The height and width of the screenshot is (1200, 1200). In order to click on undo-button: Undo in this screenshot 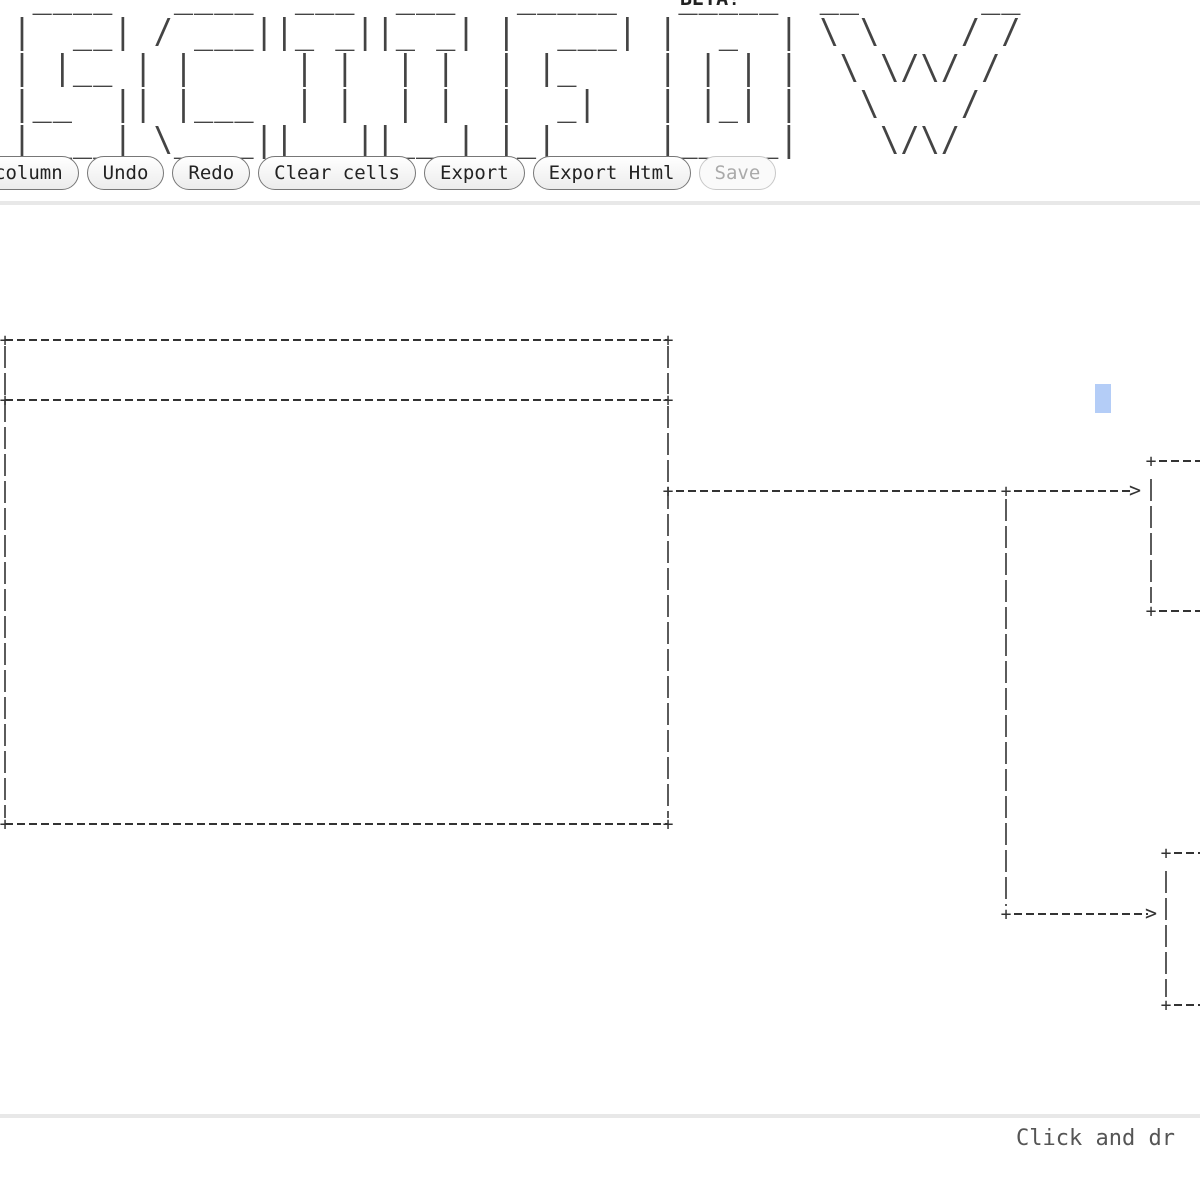, I will do `click(125, 173)`.